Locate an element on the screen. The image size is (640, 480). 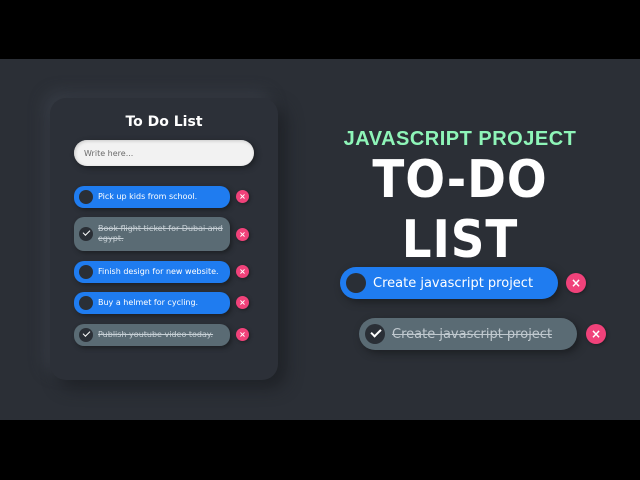
project-subtitle: JAVASCRIPT PROJECT is located at coordinates (460, 139).